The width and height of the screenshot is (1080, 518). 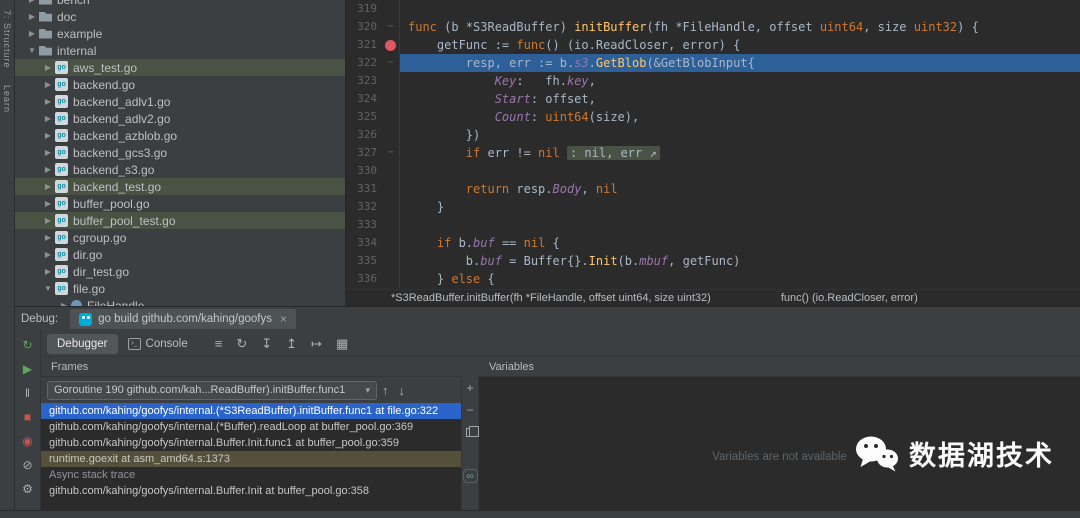 What do you see at coordinates (470, 388) in the screenshot?
I see `add-watch-icon: +` at bounding box center [470, 388].